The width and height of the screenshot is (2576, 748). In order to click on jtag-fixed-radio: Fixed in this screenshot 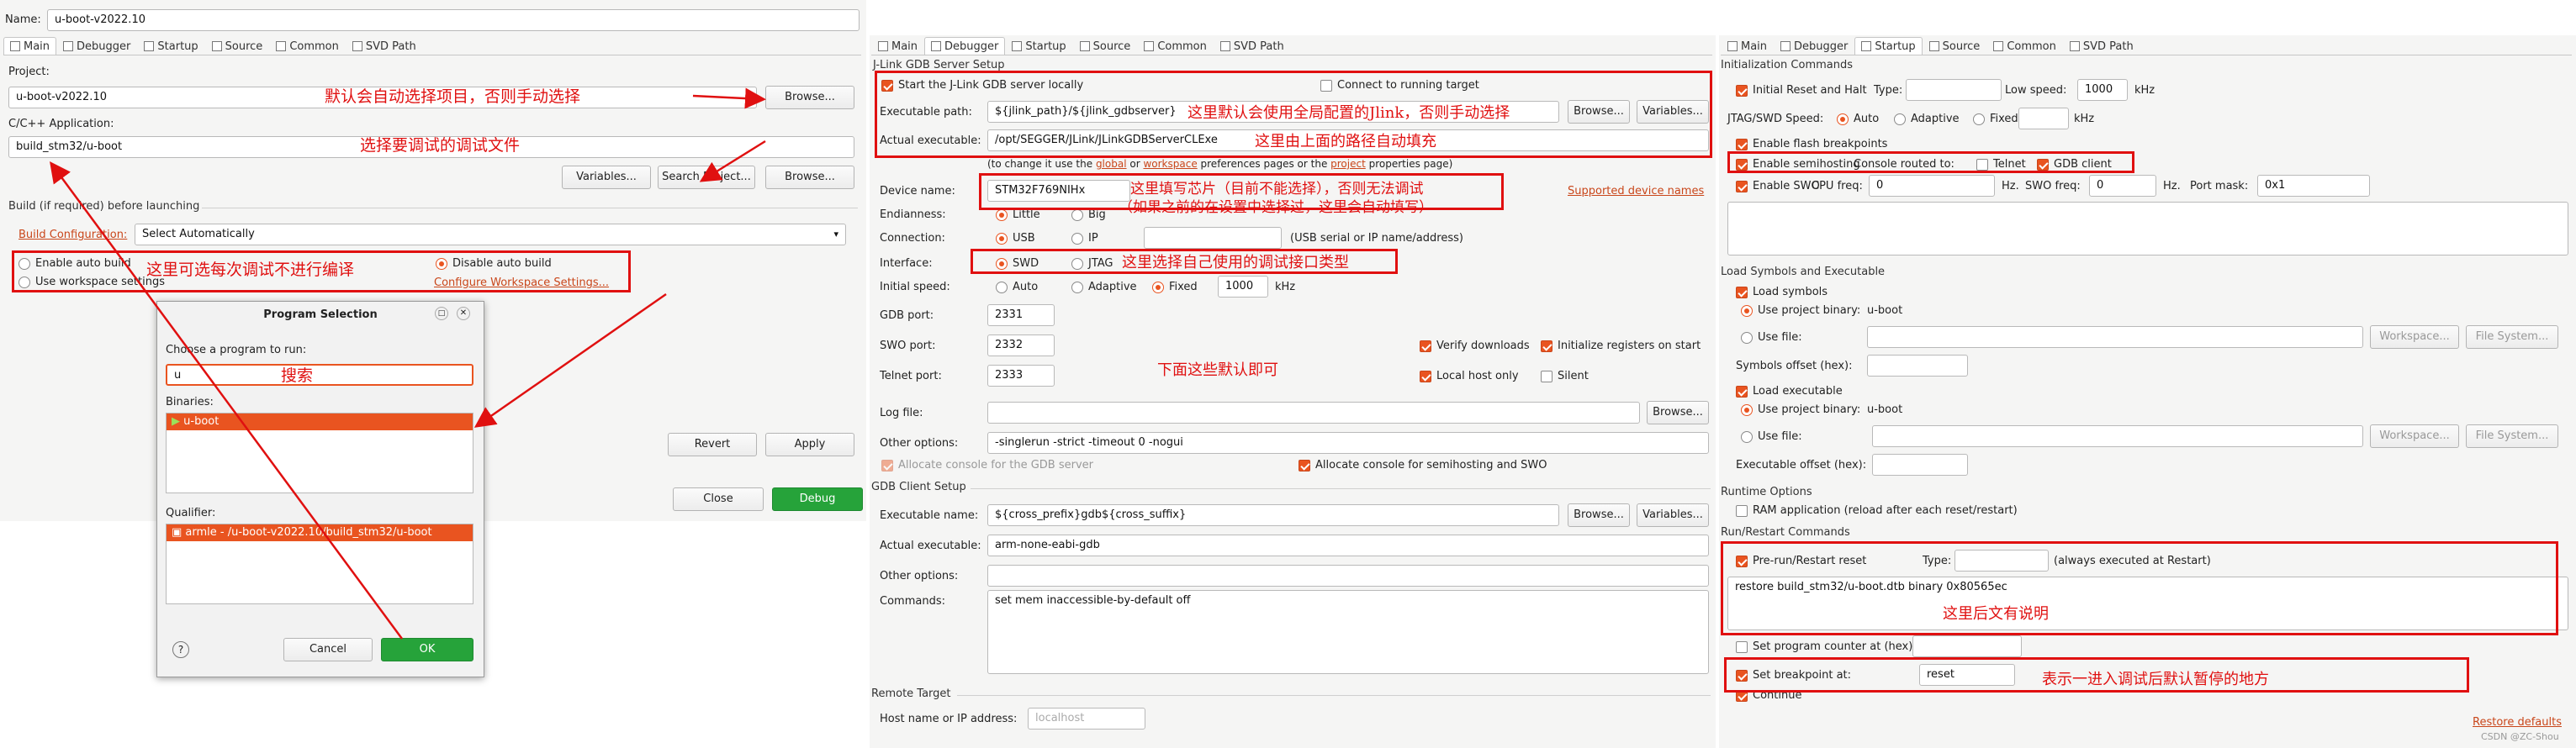, I will do `click(1995, 119)`.